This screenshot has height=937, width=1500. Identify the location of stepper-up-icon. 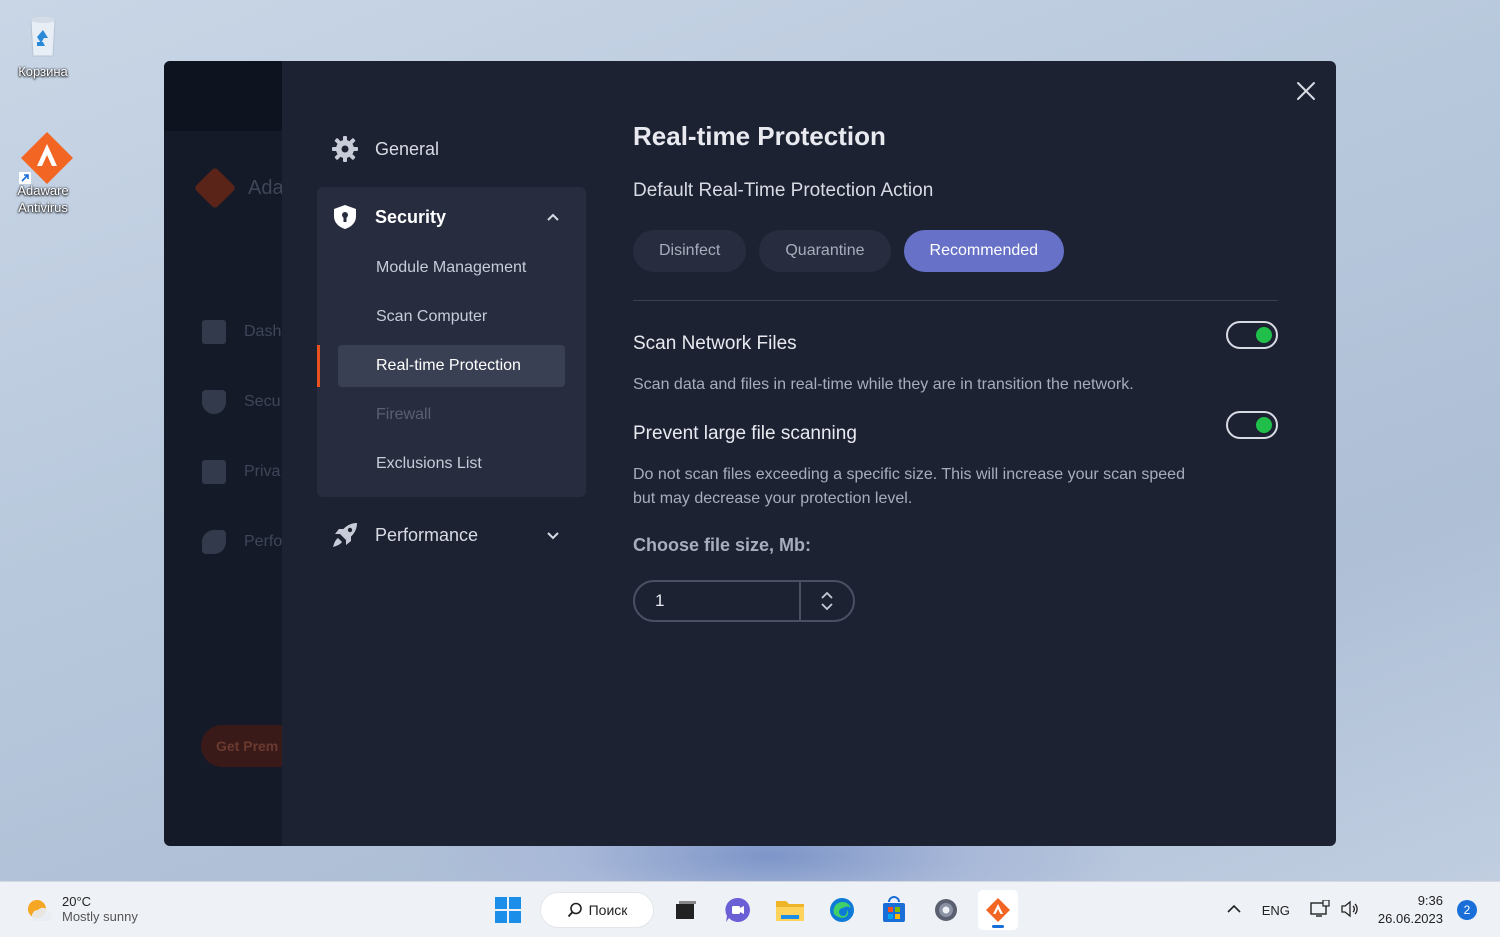
(827, 595).